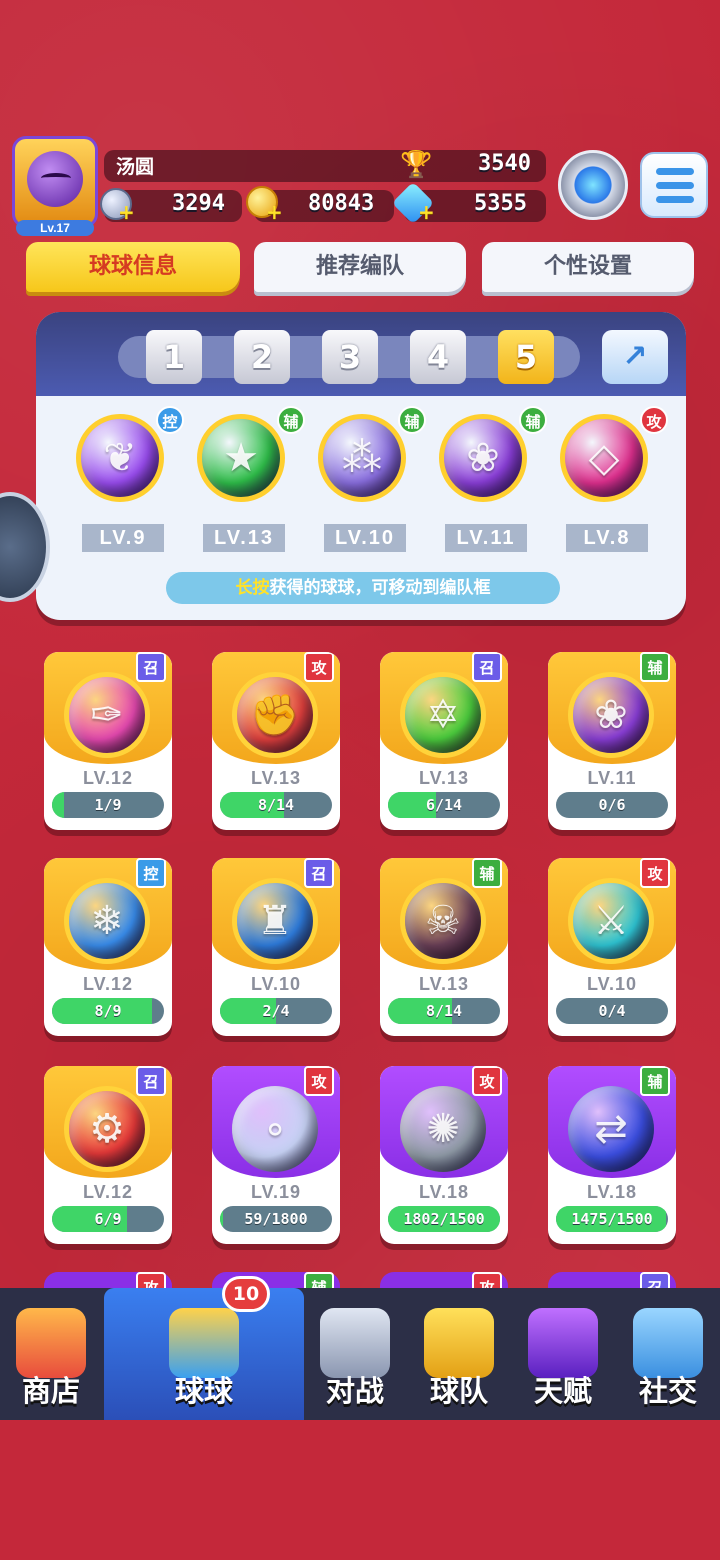 This screenshot has height=1560, width=720. I want to click on team-slot-5: 5, so click(526, 357).